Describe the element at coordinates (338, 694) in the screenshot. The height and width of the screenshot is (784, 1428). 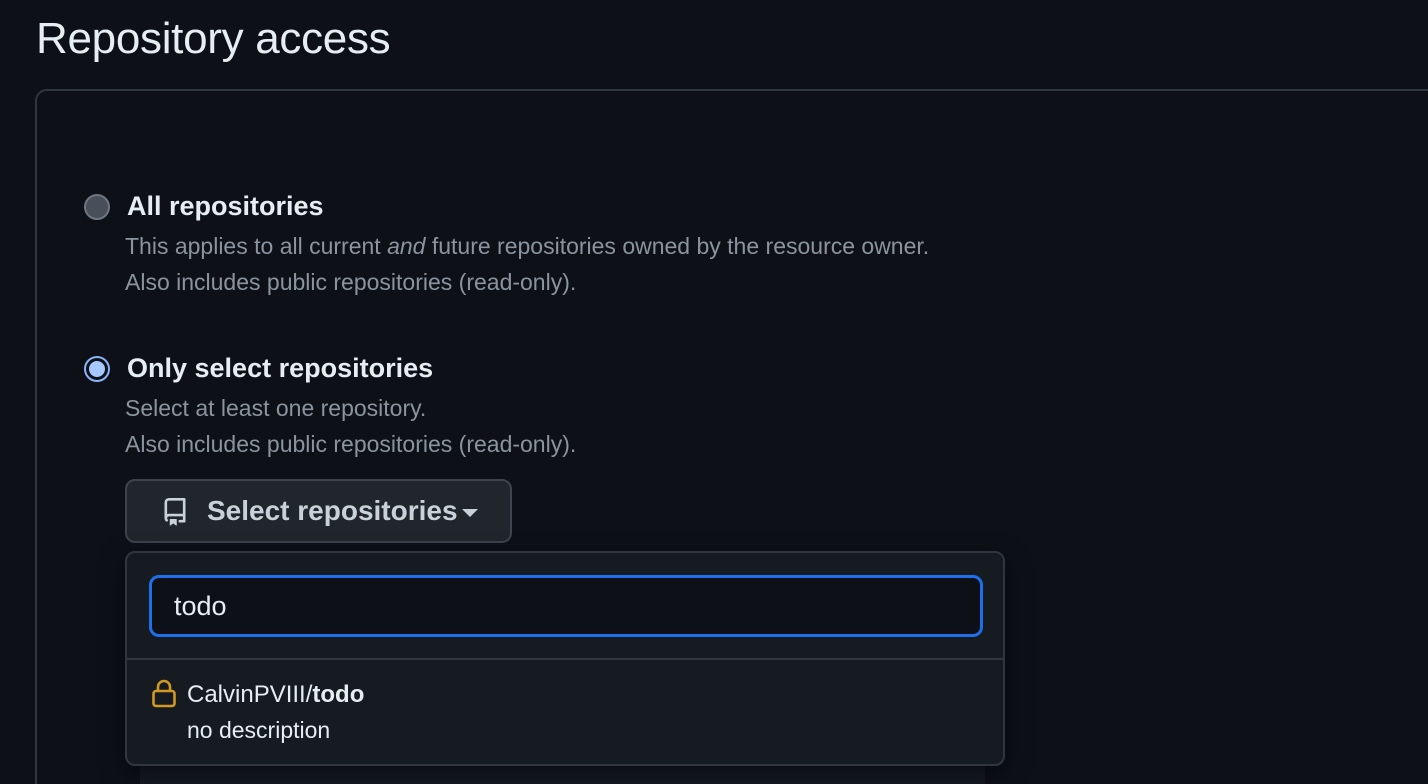
I see `repository-name: todo` at that location.